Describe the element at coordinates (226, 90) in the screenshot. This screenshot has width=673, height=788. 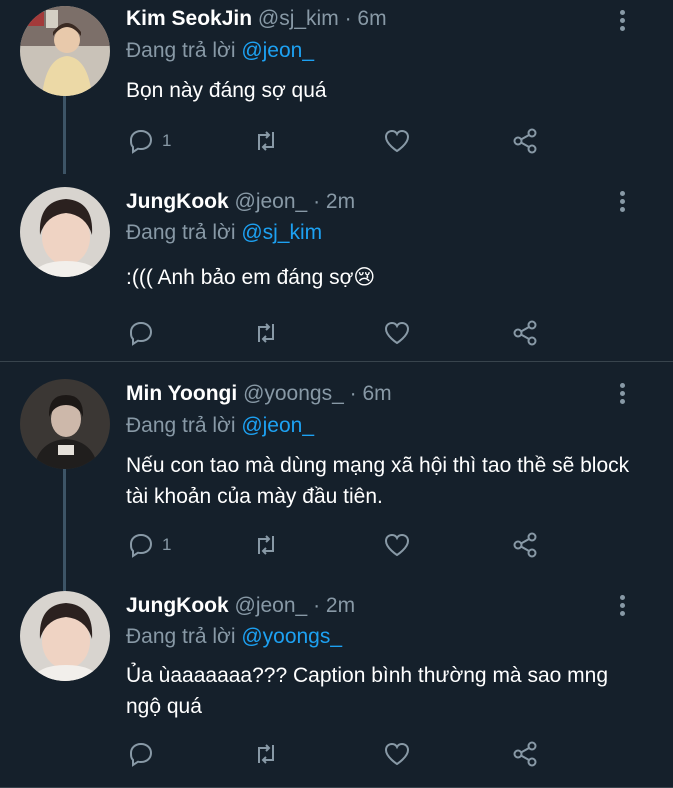
I see `tweet-text: Bọn này đáng sợ quá` at that location.